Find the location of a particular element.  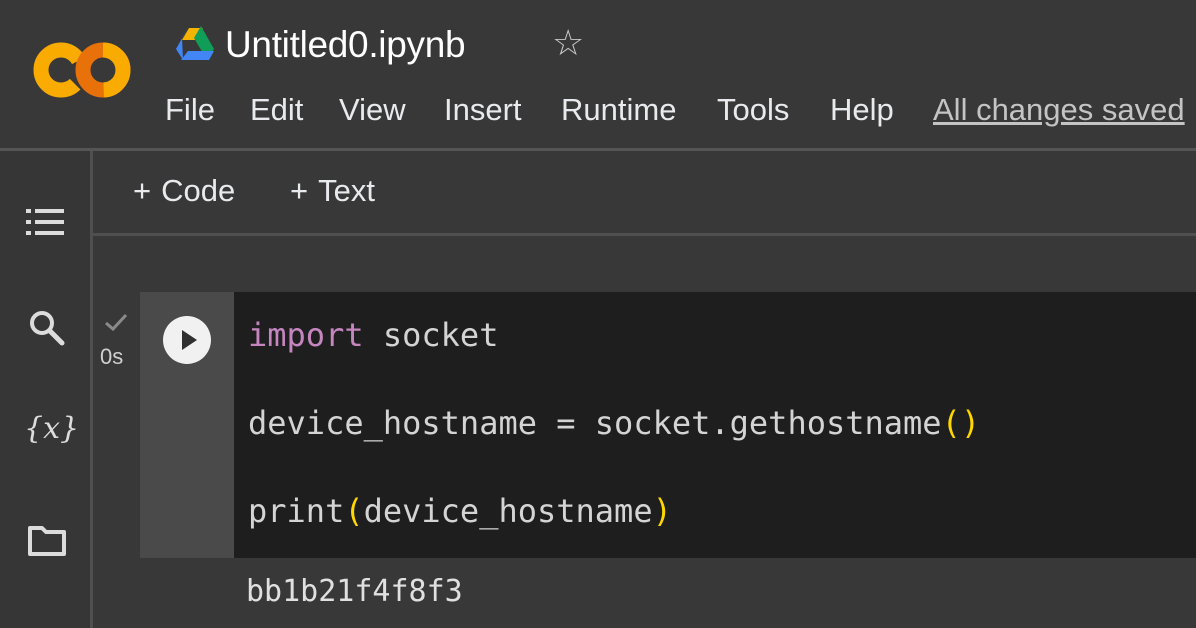

code-line-2: device_hostname = socket.gethostname() is located at coordinates (614, 423).